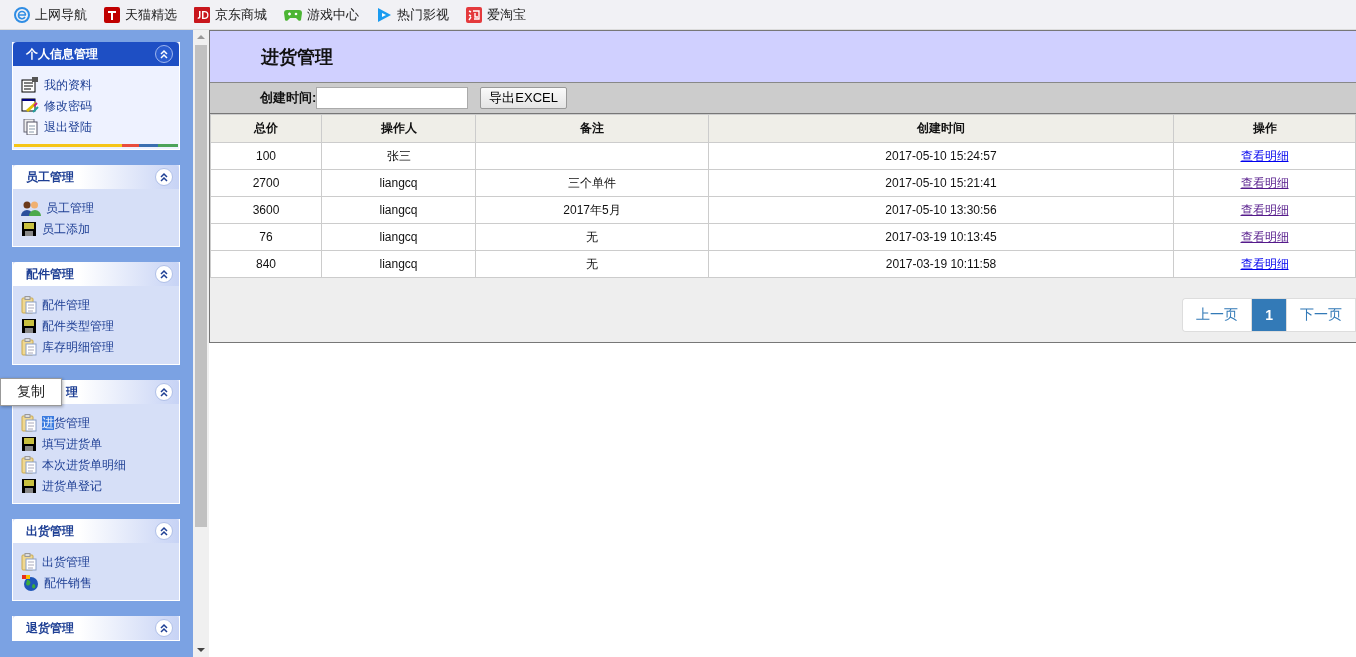 The height and width of the screenshot is (657, 1356). What do you see at coordinates (66, 562) in the screenshot?
I see `menu-link: 出货管理` at bounding box center [66, 562].